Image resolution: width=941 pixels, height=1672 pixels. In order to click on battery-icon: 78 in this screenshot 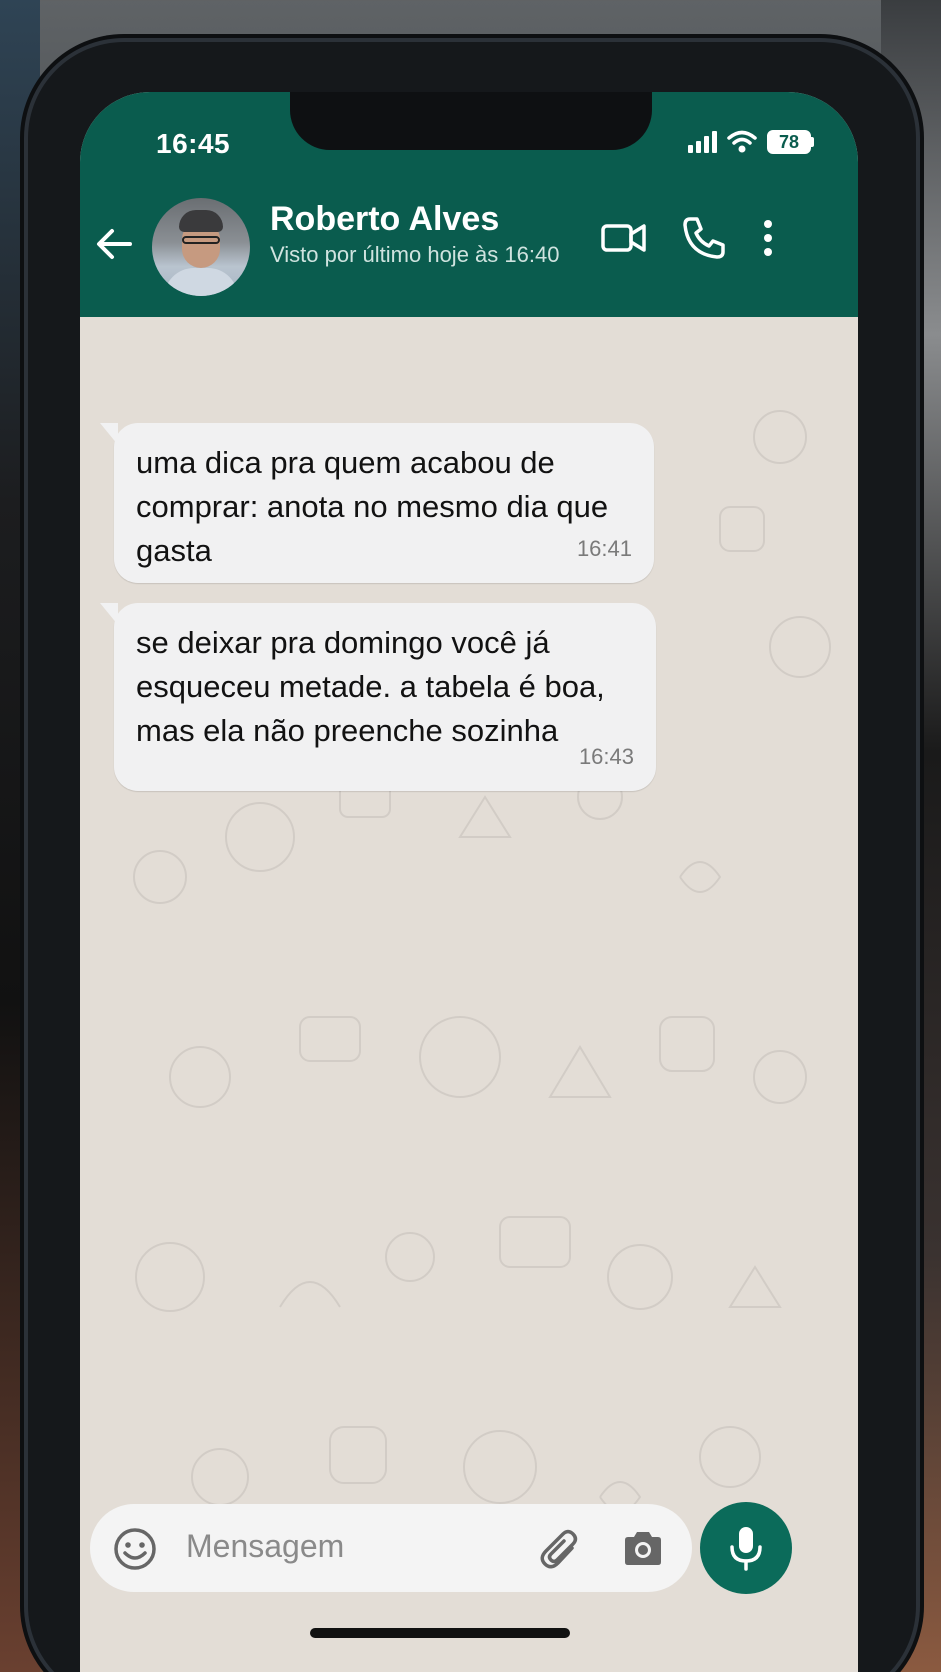, I will do `click(790, 142)`.